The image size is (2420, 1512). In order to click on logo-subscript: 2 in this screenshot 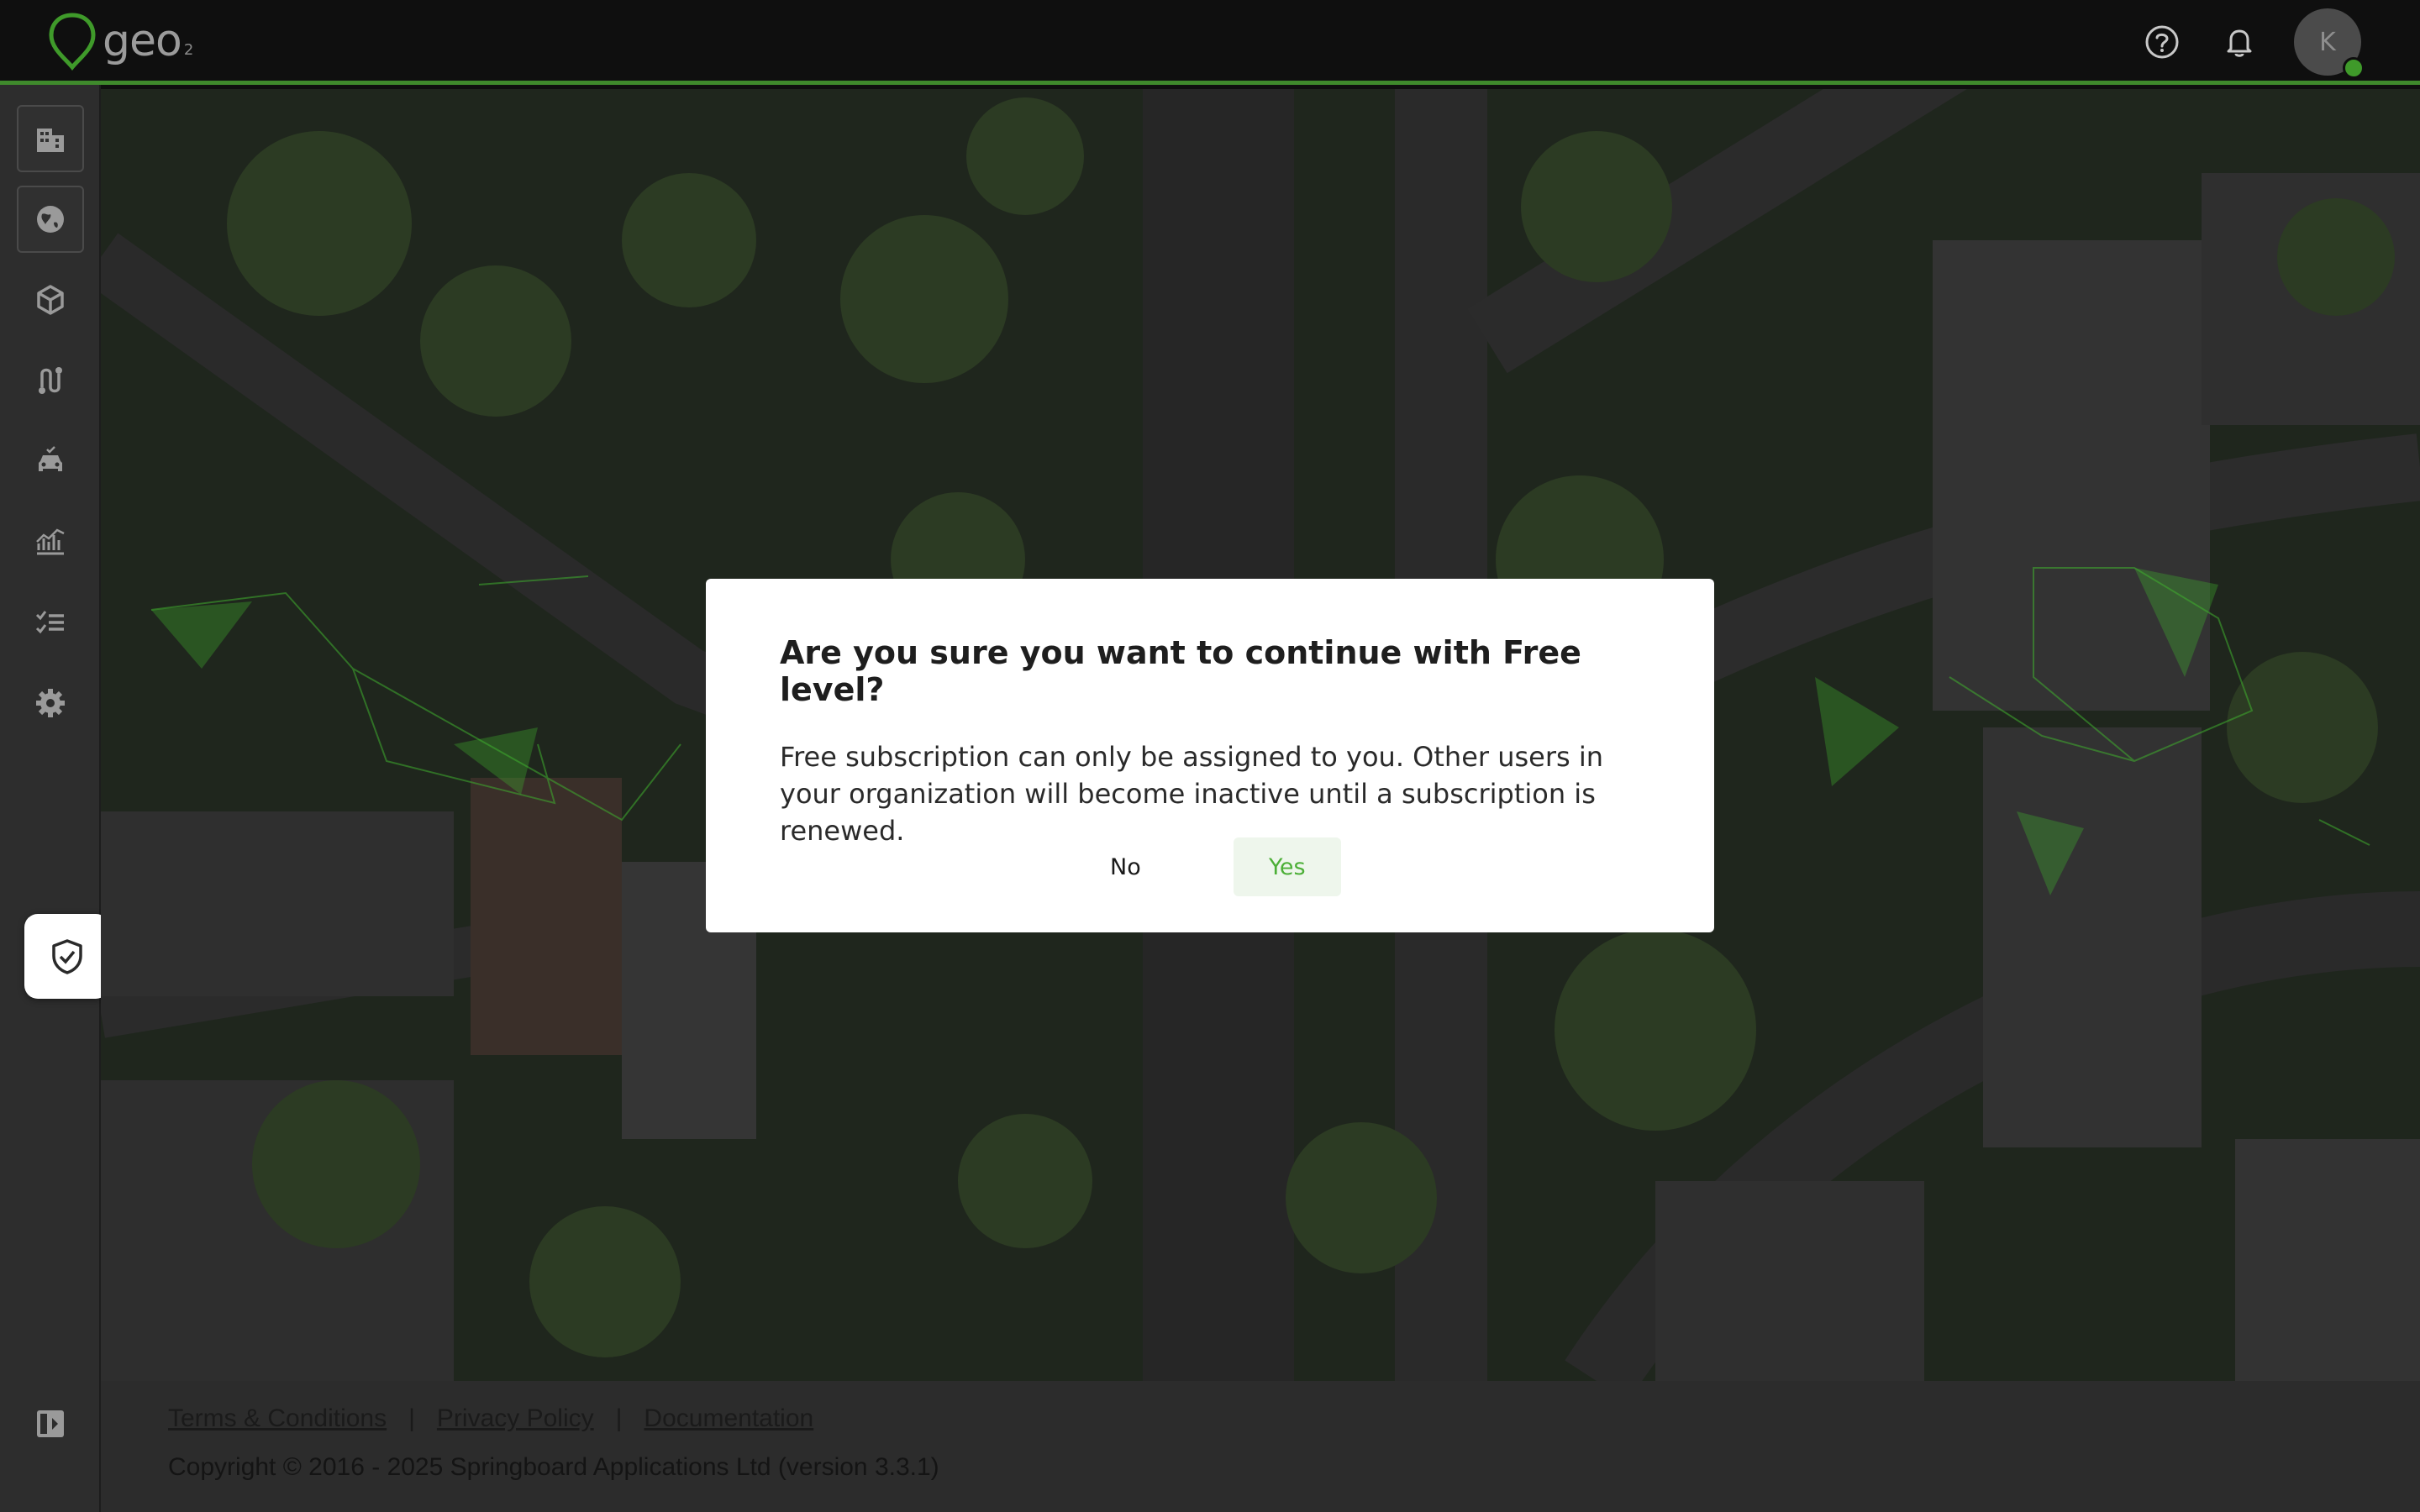, I will do `click(188, 49)`.